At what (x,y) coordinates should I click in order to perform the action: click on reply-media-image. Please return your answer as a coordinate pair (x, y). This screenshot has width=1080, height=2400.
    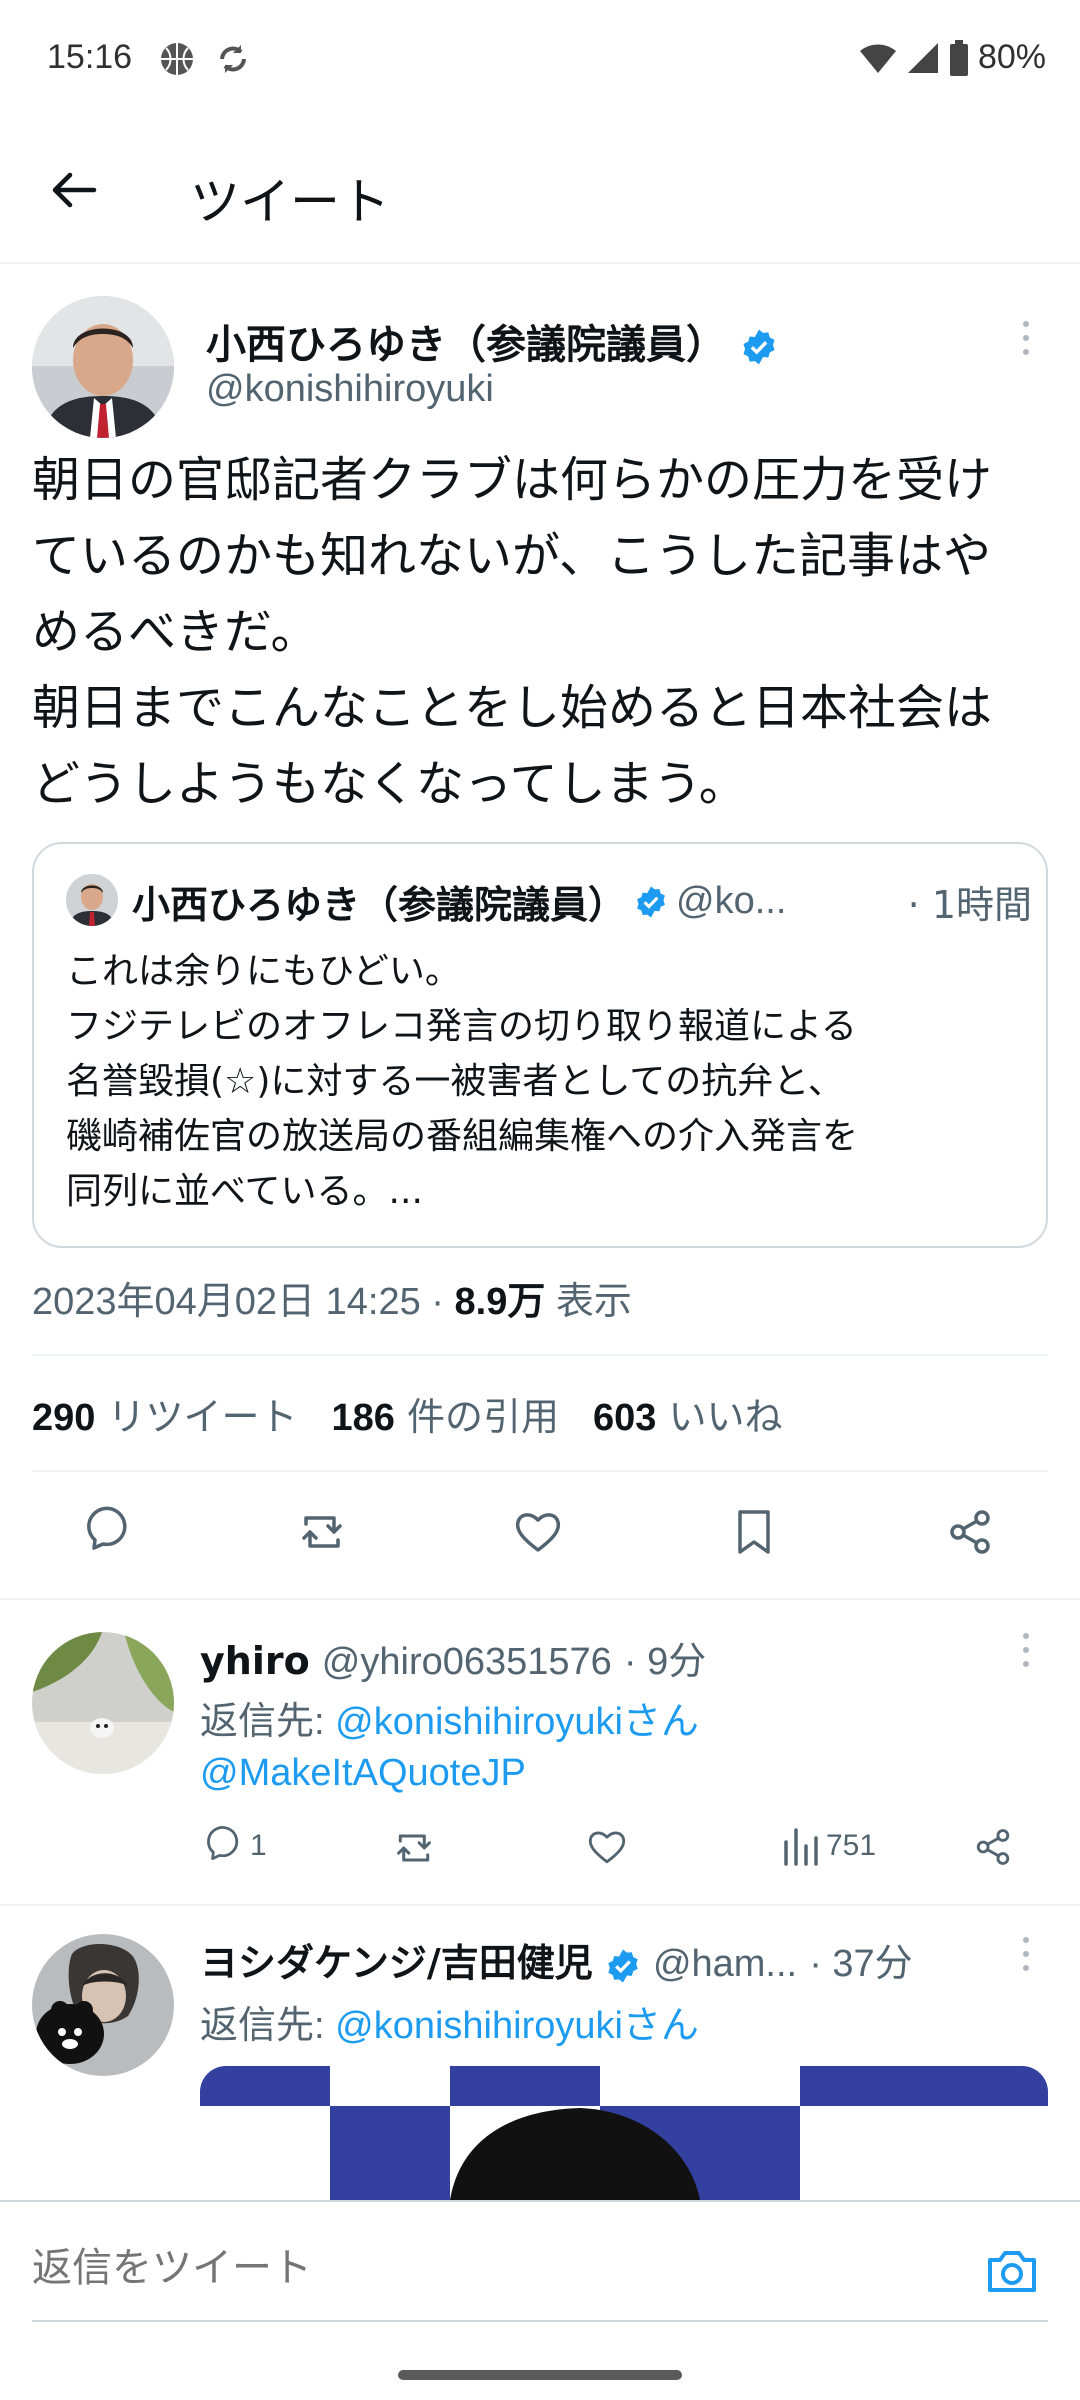
    Looking at the image, I should click on (624, 2133).